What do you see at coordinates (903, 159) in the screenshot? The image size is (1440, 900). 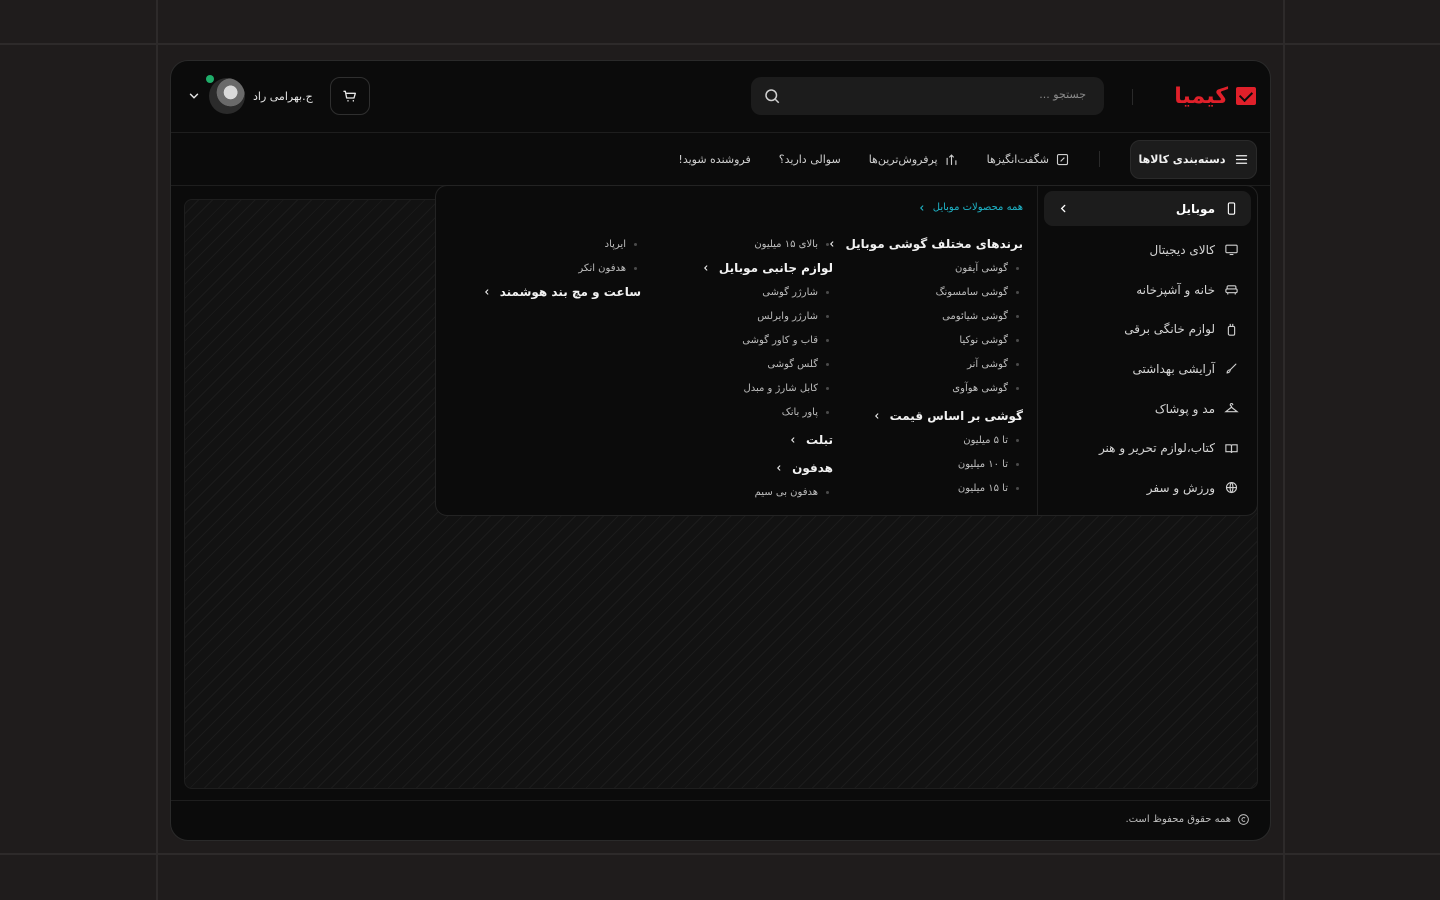 I see `nav-link-label: پرفروش‌ترین‌ها` at bounding box center [903, 159].